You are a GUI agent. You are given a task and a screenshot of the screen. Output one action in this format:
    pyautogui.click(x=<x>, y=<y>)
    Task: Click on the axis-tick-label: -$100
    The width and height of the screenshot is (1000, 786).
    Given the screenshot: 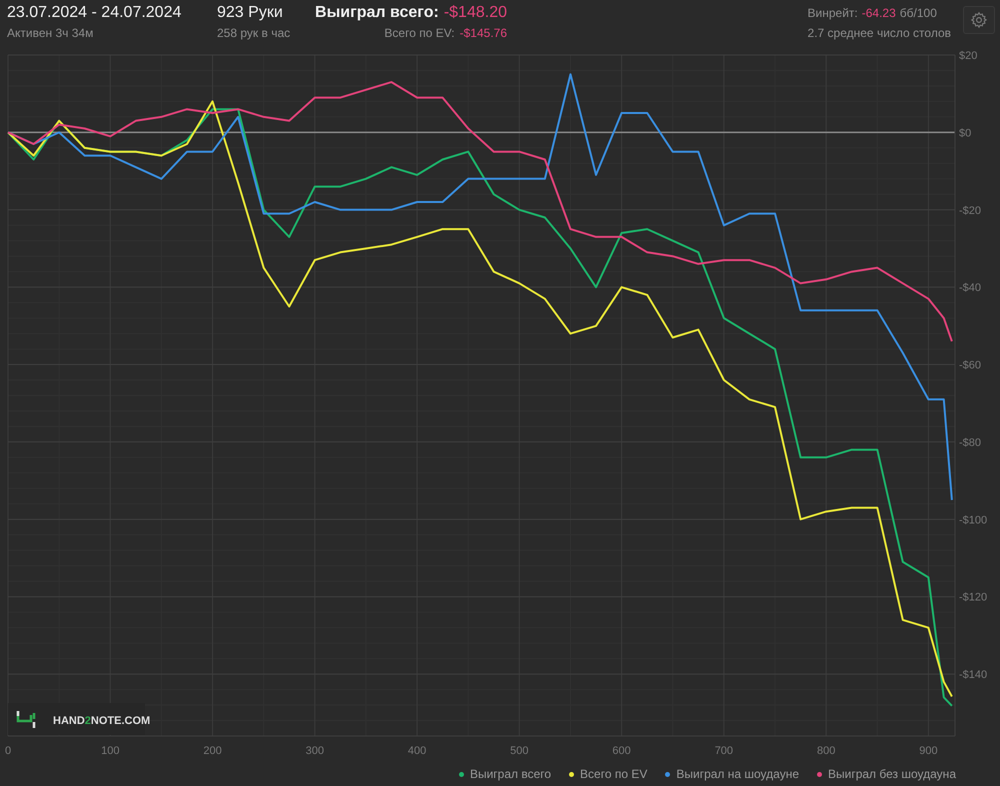 What is the action you would take?
    pyautogui.click(x=973, y=520)
    